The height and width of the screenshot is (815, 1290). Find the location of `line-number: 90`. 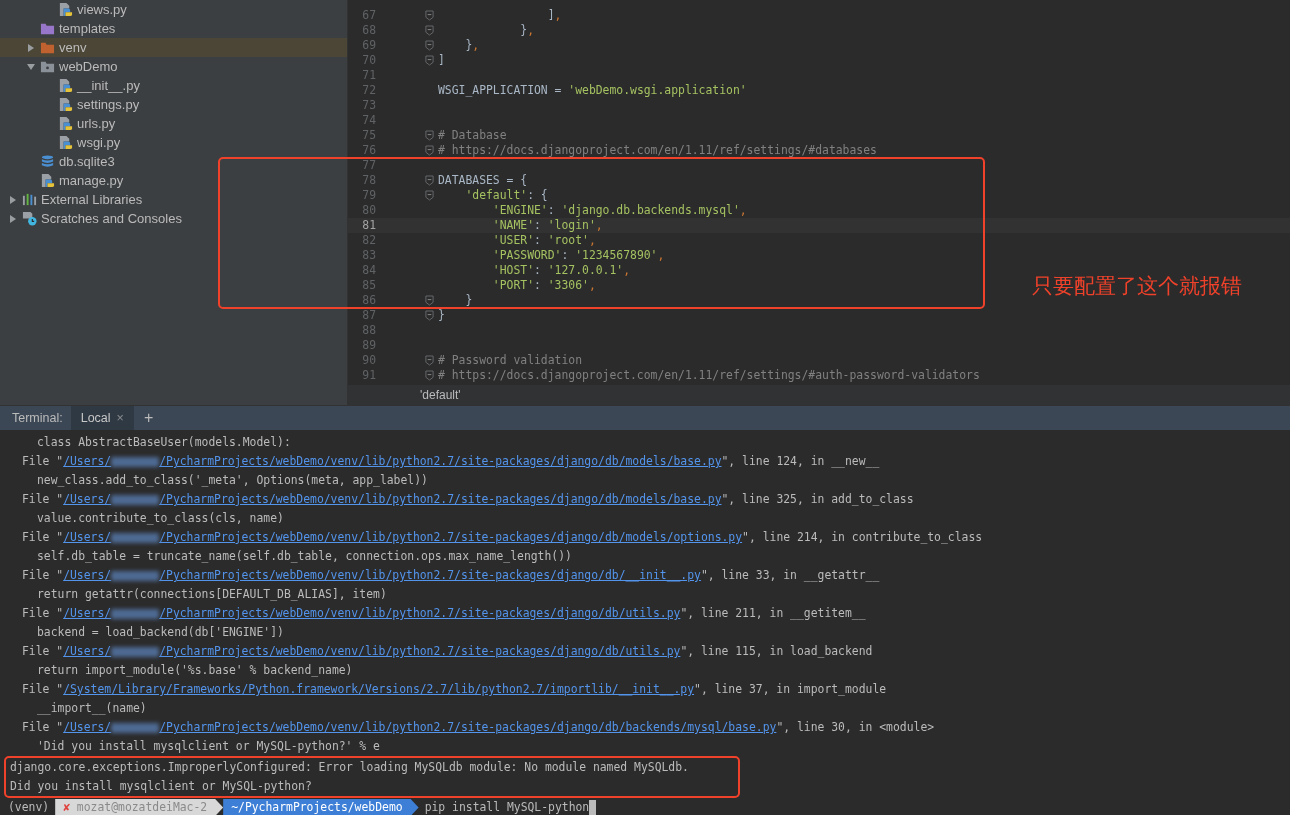

line-number: 90 is located at coordinates (368, 360).